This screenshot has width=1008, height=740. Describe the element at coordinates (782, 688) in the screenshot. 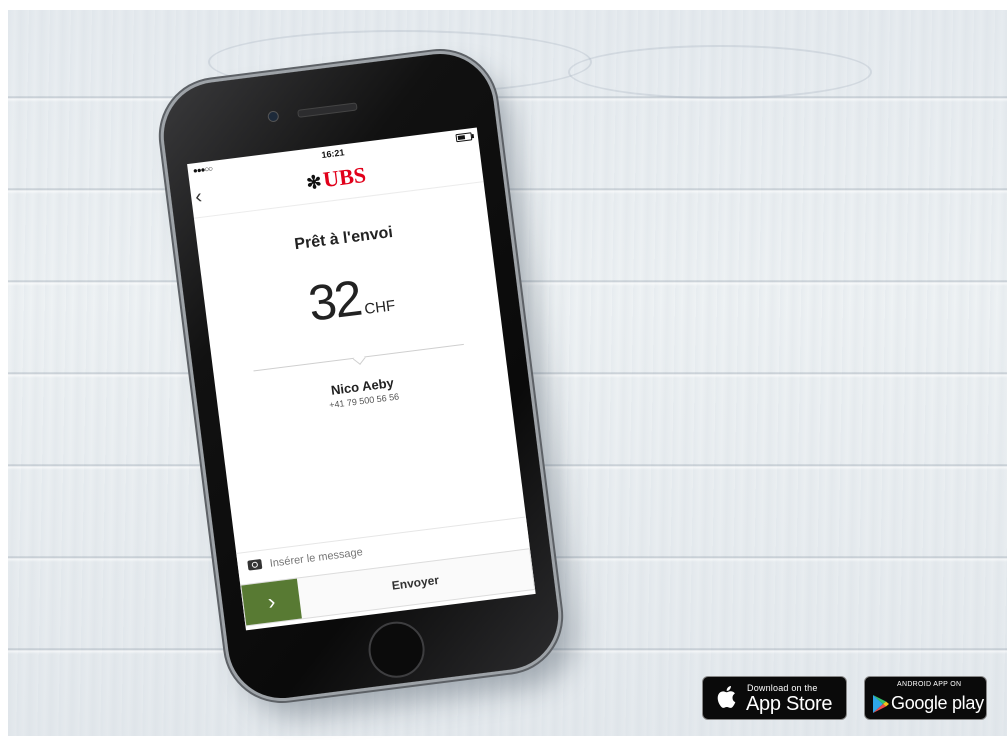

I see `app-store-small-text: Download on the` at that location.